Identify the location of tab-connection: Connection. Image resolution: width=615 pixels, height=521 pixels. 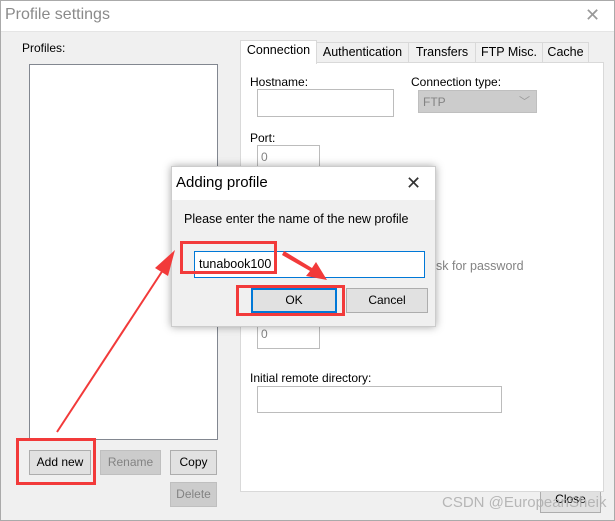
(278, 52).